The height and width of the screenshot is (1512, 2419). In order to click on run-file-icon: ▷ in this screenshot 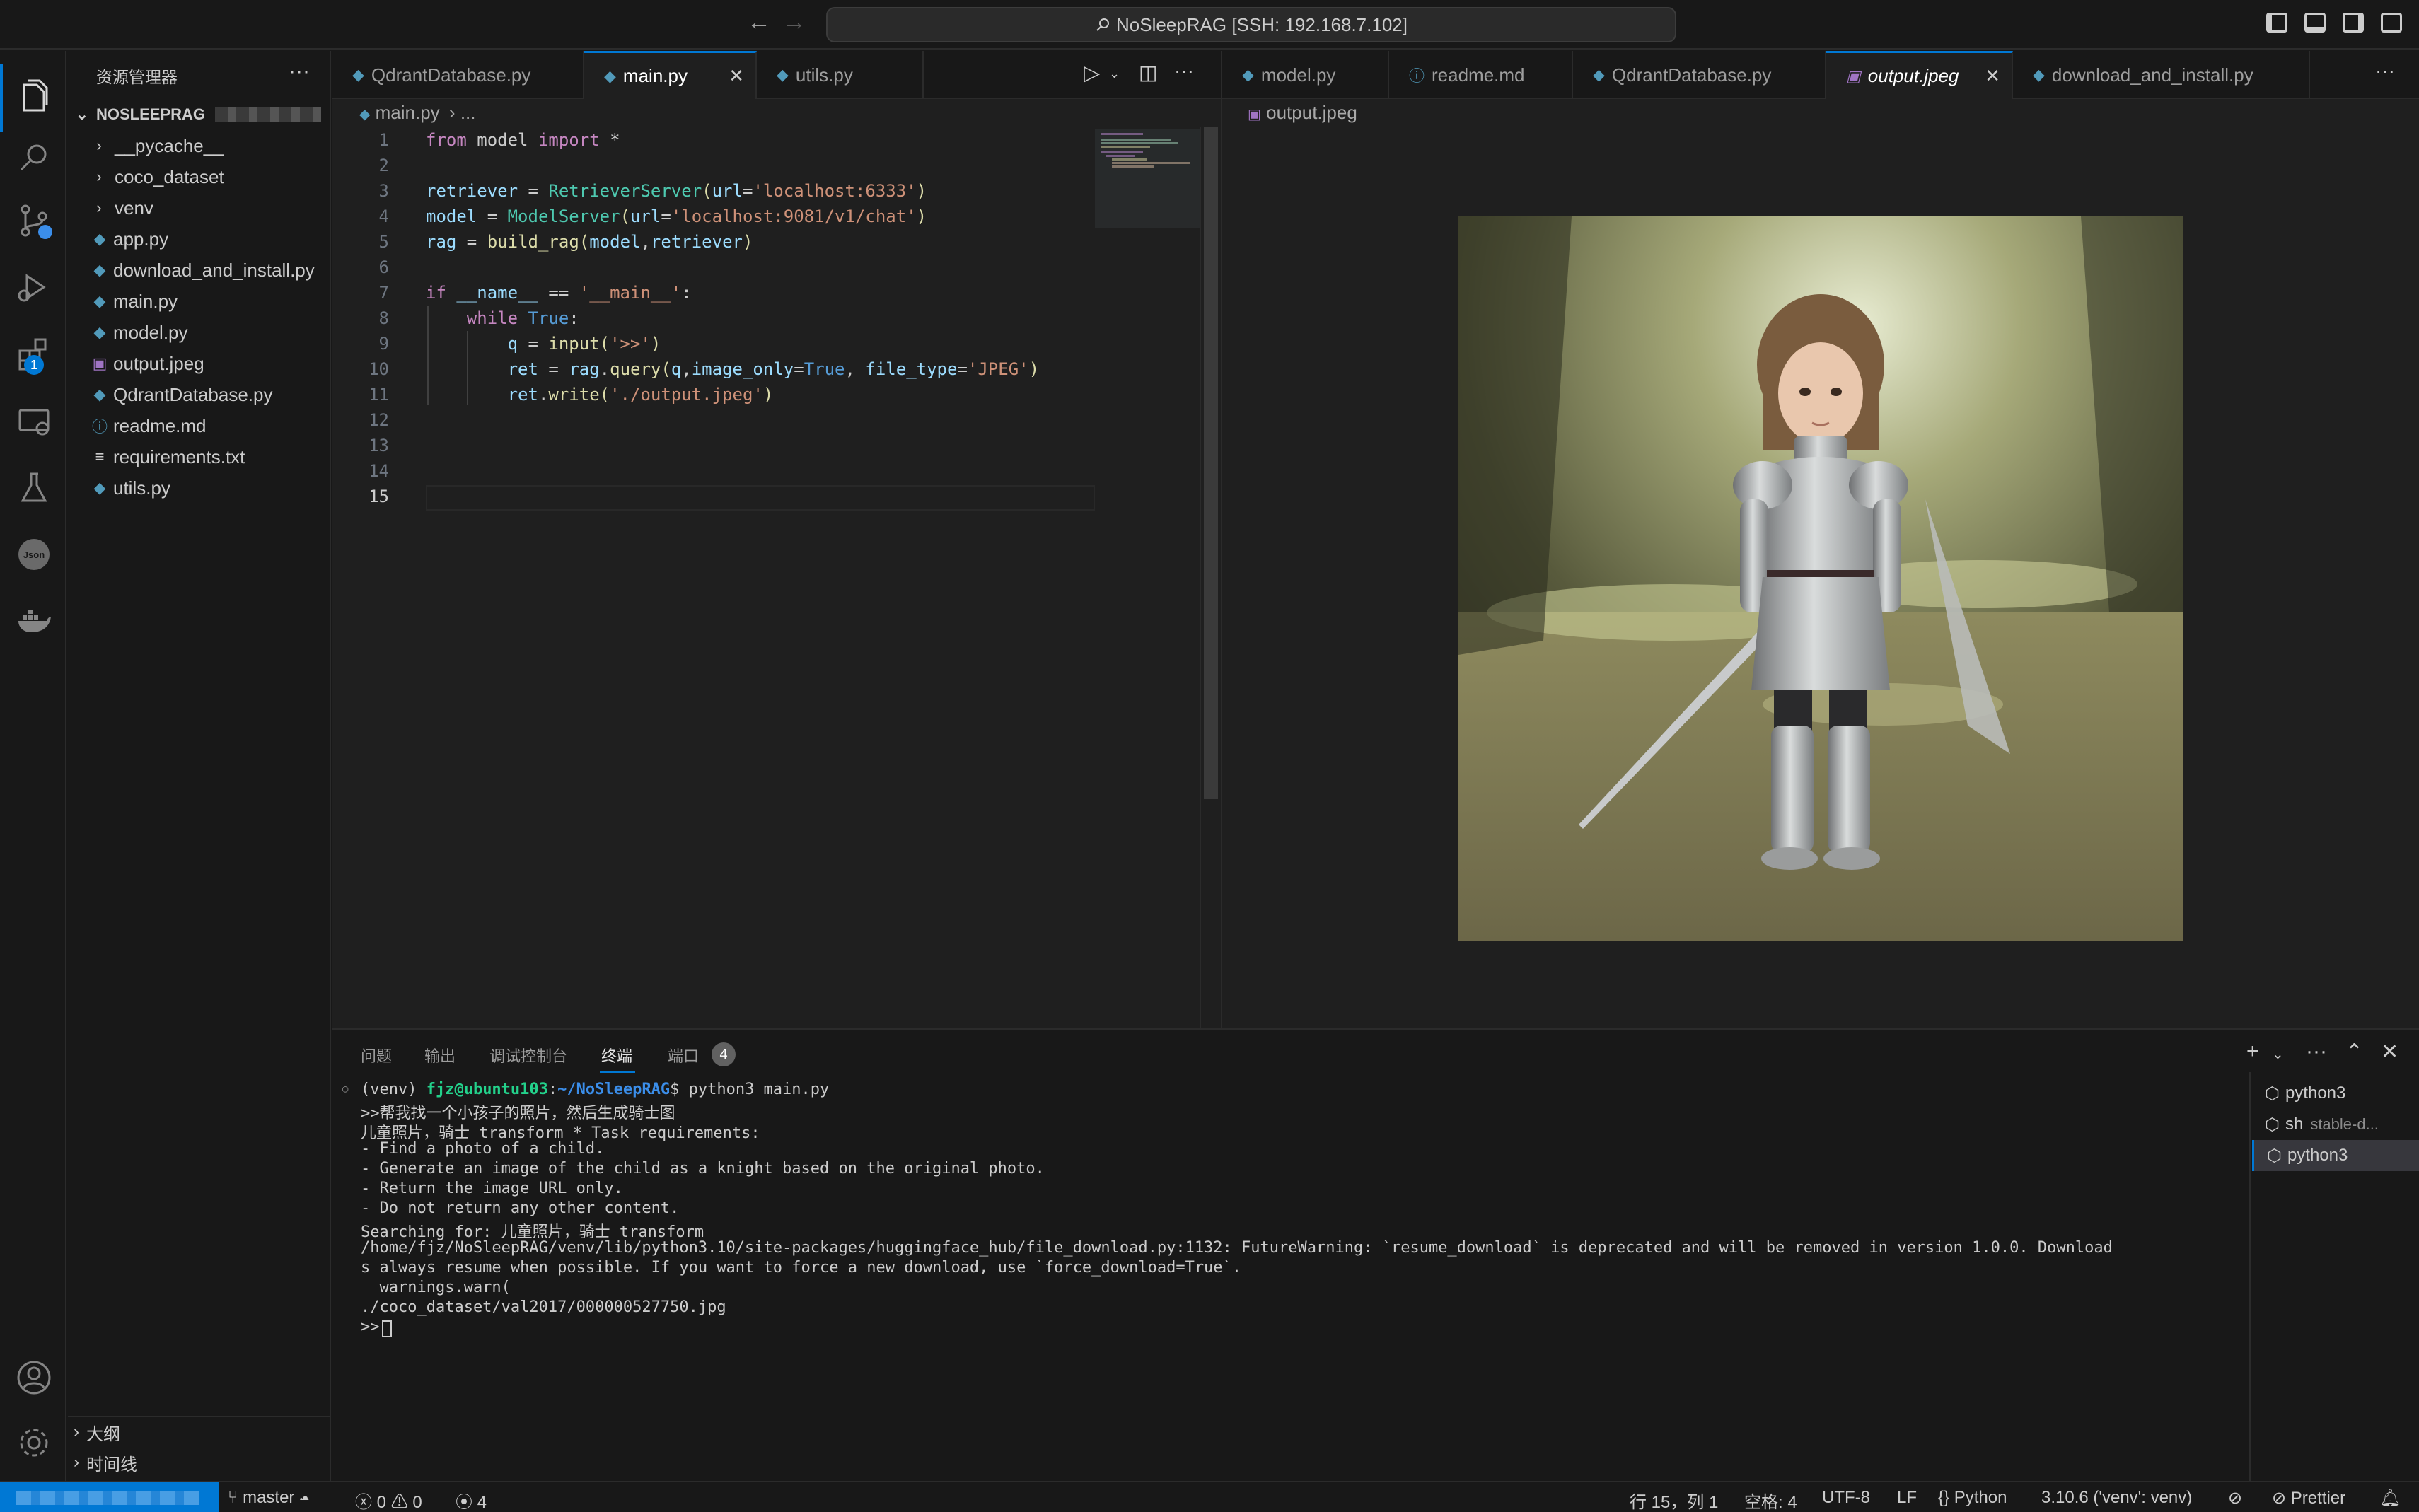, I will do `click(1092, 73)`.